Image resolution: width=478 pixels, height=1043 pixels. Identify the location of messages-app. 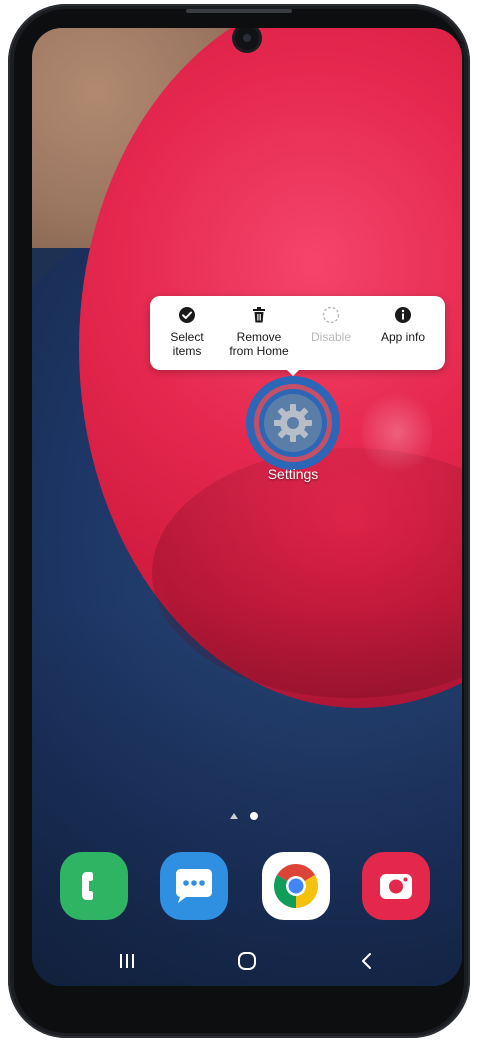
(194, 886).